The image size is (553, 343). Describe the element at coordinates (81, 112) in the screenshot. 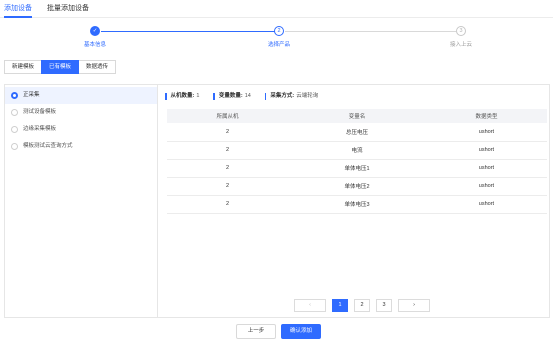

I see `template-item-2: 测试设备模板` at that location.